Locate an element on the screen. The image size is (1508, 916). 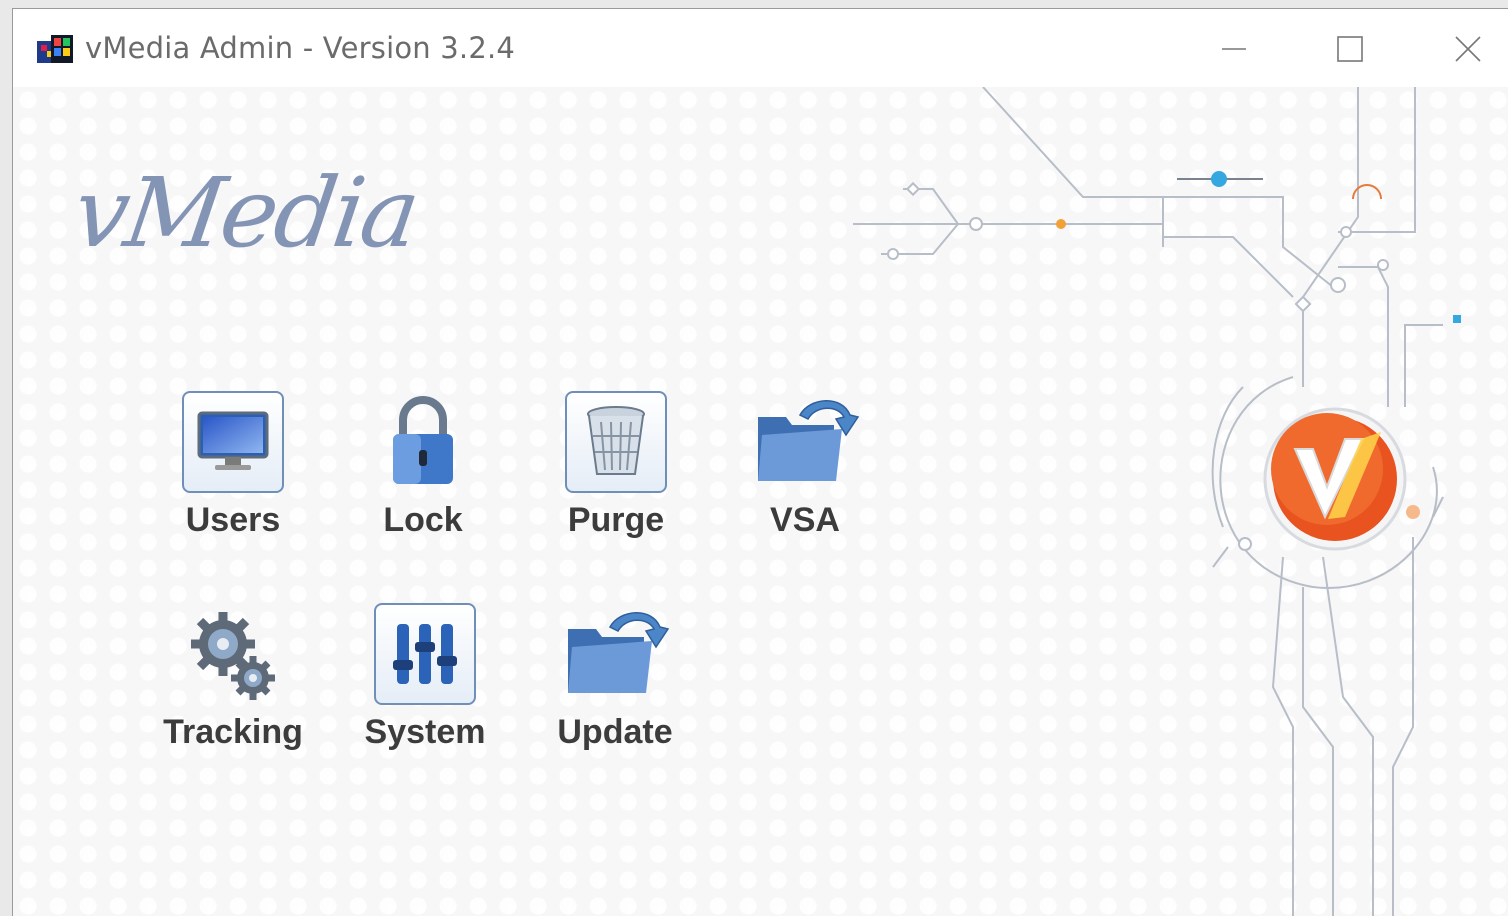
tracking-launcher: Tracking is located at coordinates (233, 679).